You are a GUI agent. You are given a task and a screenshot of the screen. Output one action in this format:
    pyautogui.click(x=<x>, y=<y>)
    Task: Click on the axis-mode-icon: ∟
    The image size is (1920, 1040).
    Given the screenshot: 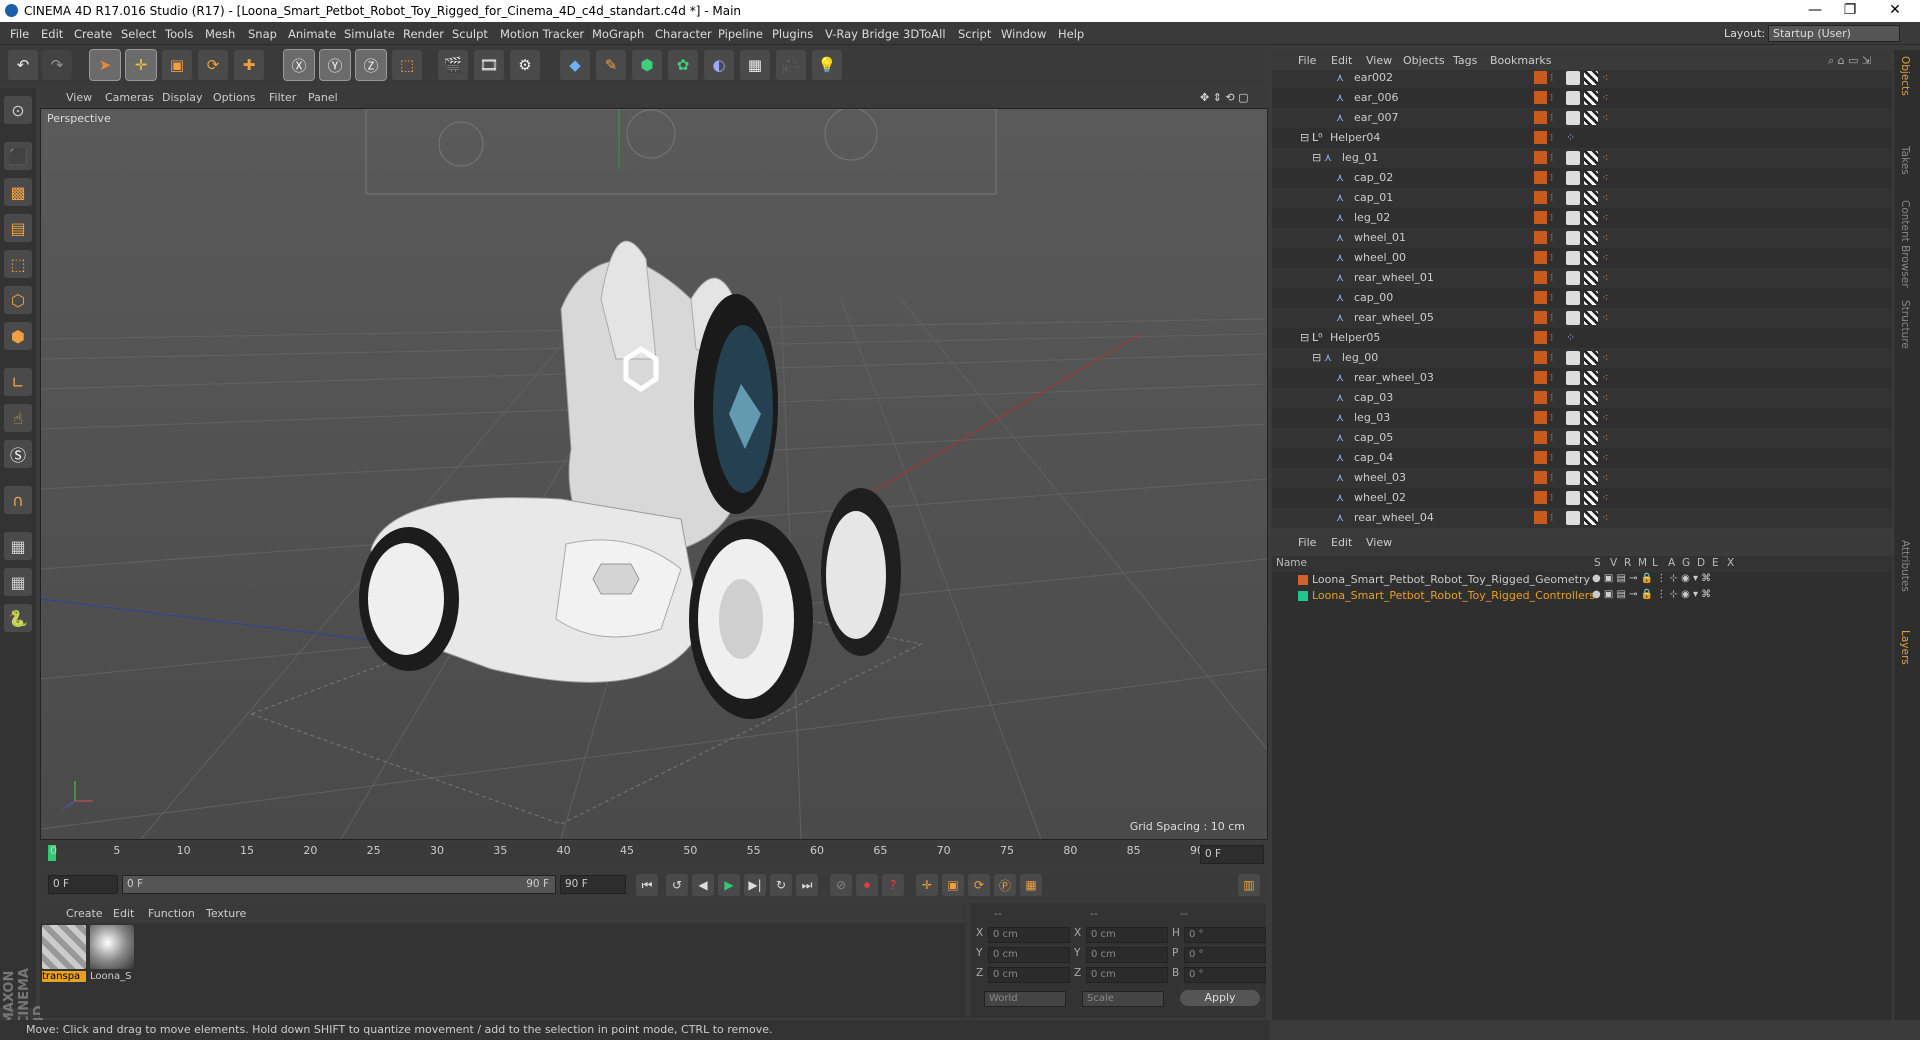 What is the action you would take?
    pyautogui.click(x=18, y=382)
    